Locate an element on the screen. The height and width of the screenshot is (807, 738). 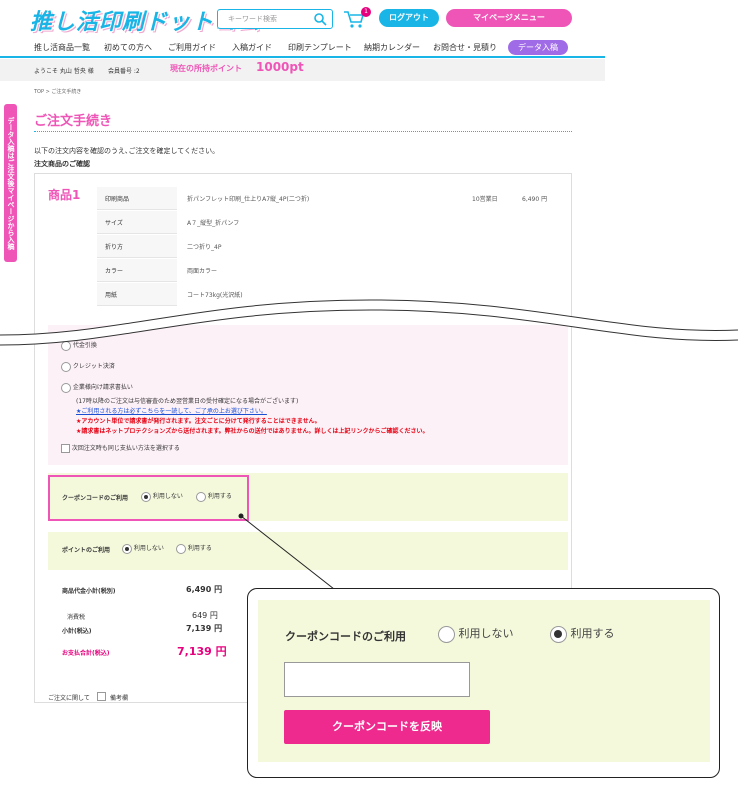
points-value: 1000pt is located at coordinates (280, 67).